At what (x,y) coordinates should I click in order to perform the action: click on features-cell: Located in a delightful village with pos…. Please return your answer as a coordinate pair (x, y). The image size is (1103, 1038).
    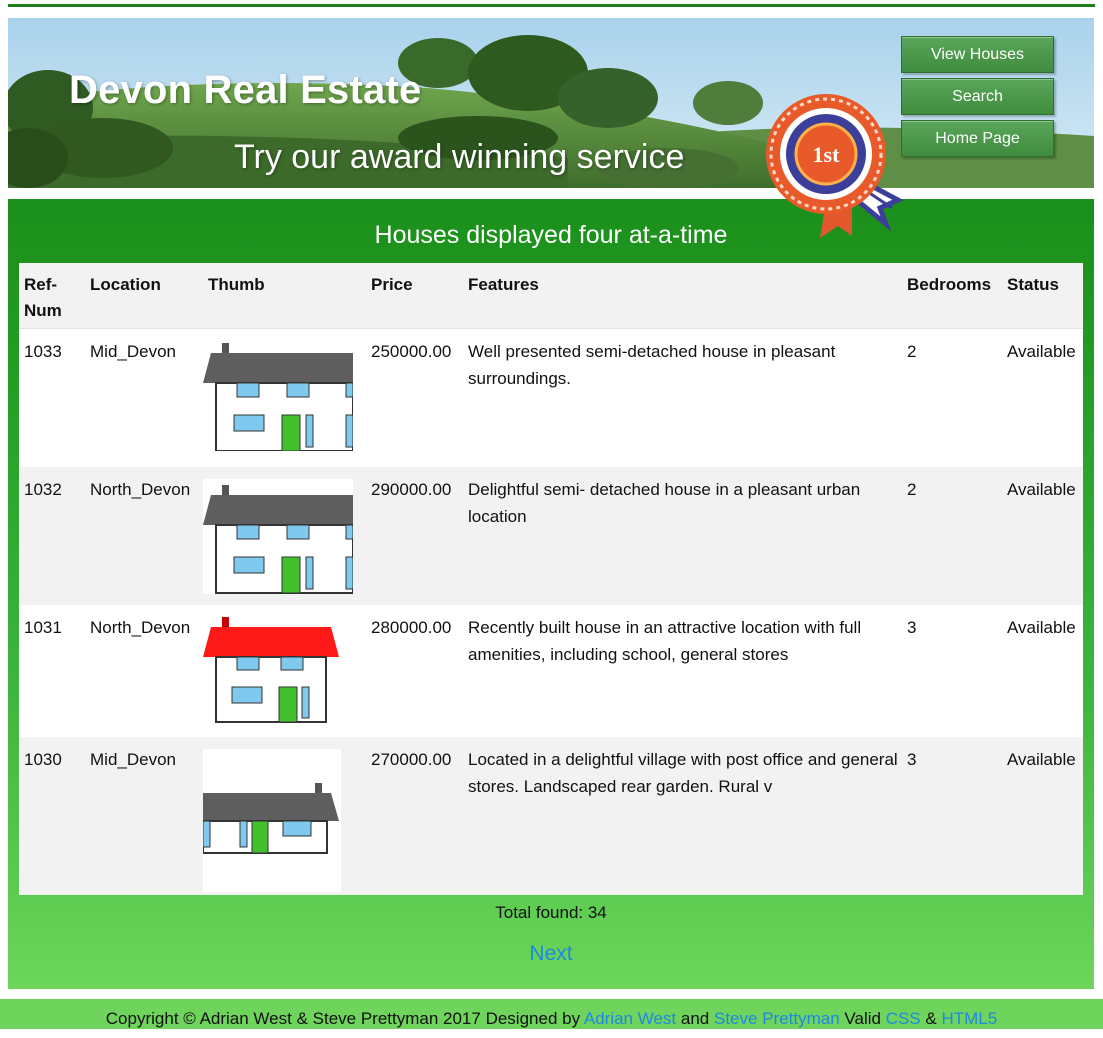
    Looking at the image, I should click on (682, 816).